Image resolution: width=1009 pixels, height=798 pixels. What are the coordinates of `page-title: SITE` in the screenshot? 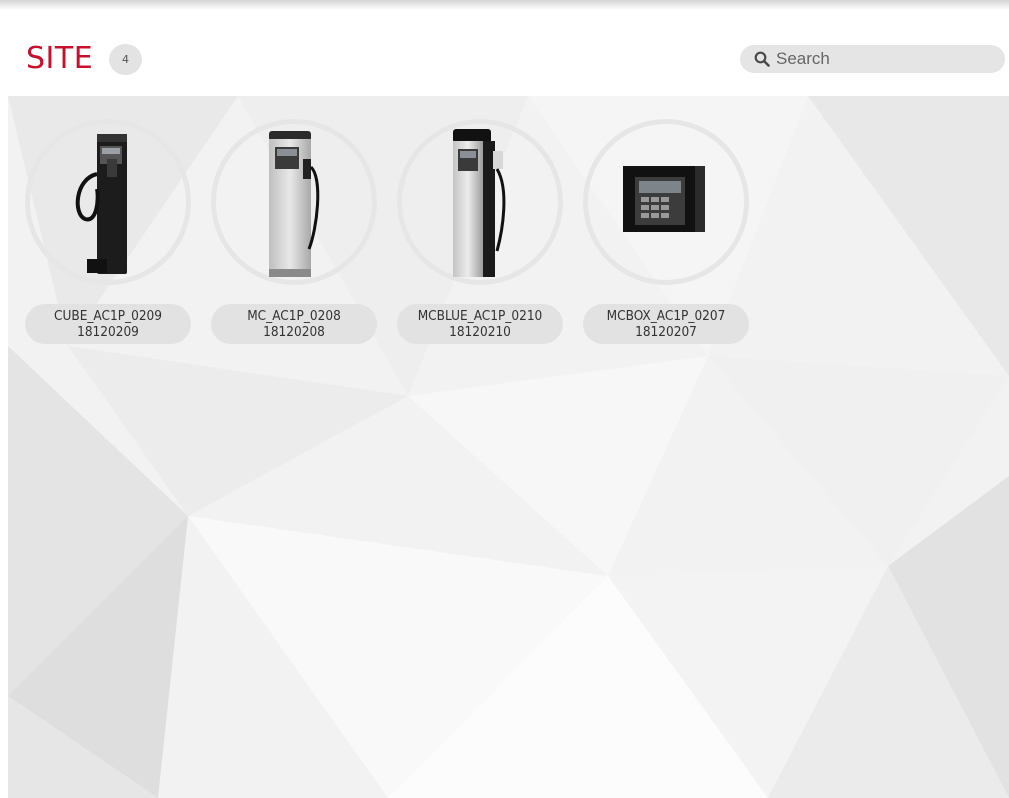 It's located at (60, 58).